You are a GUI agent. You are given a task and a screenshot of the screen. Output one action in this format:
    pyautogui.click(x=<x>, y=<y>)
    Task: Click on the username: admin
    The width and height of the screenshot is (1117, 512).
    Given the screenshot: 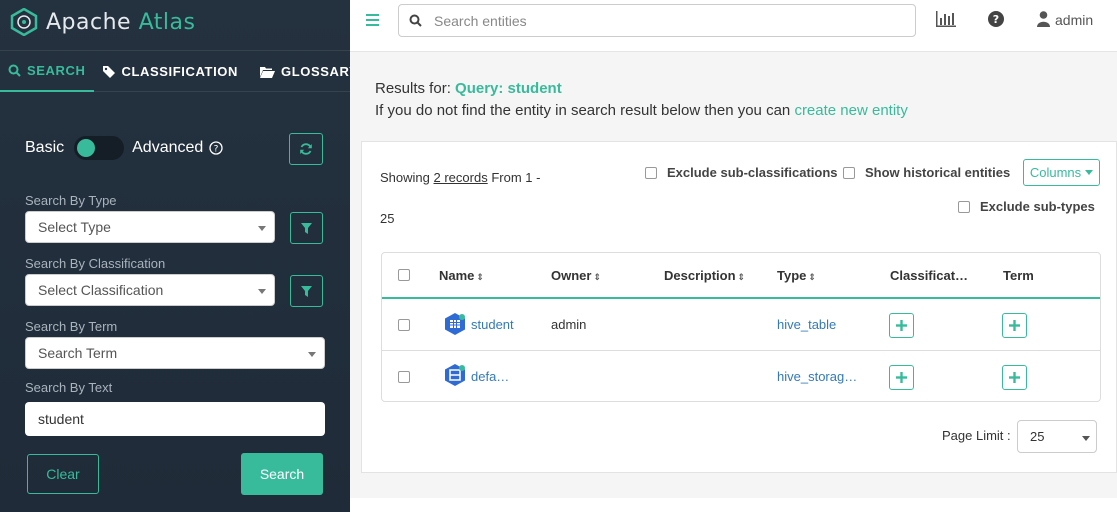 What is the action you would take?
    pyautogui.click(x=1074, y=20)
    